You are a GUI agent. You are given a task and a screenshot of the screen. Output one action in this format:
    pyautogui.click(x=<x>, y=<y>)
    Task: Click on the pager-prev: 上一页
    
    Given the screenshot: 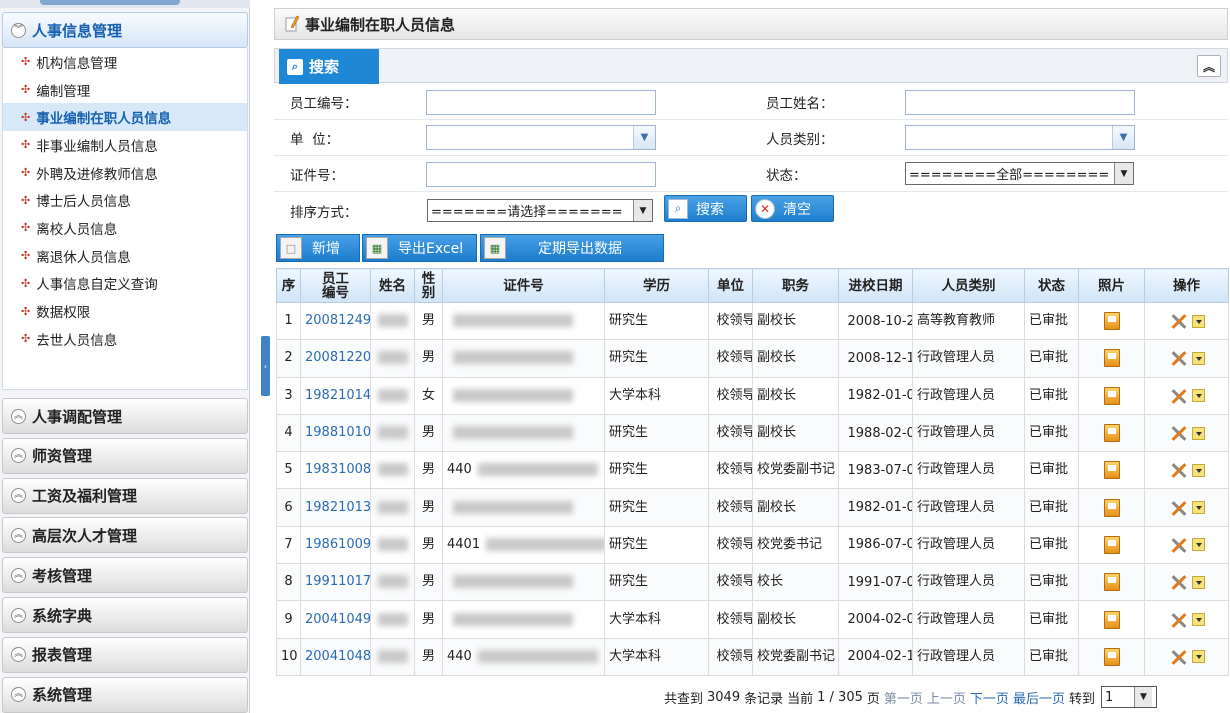 What is the action you would take?
    pyautogui.click(x=946, y=697)
    